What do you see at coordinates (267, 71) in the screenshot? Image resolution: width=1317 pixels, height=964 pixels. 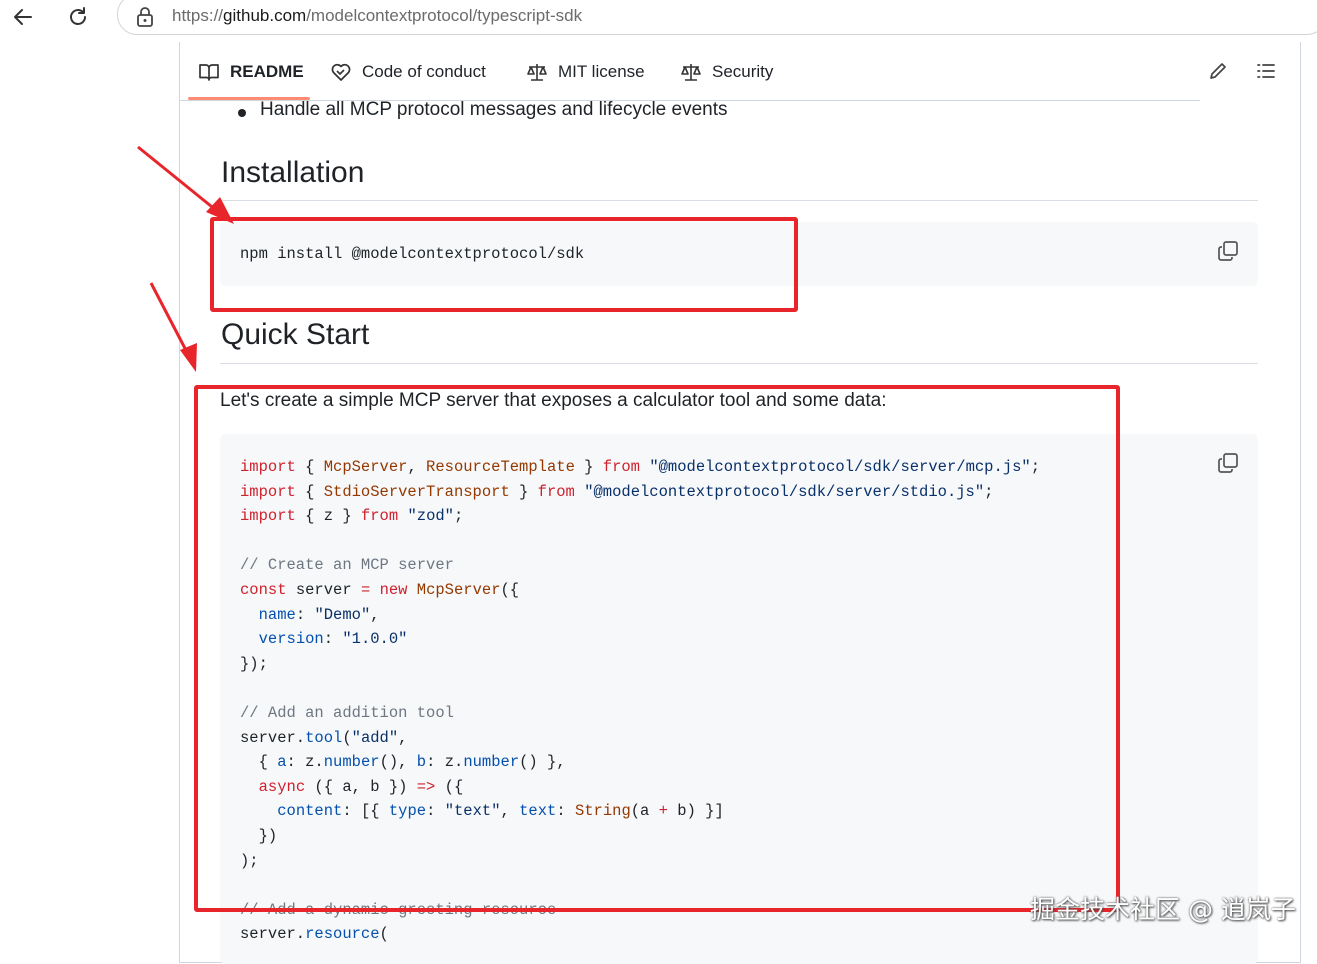 I see `tab-readme-label: README` at bounding box center [267, 71].